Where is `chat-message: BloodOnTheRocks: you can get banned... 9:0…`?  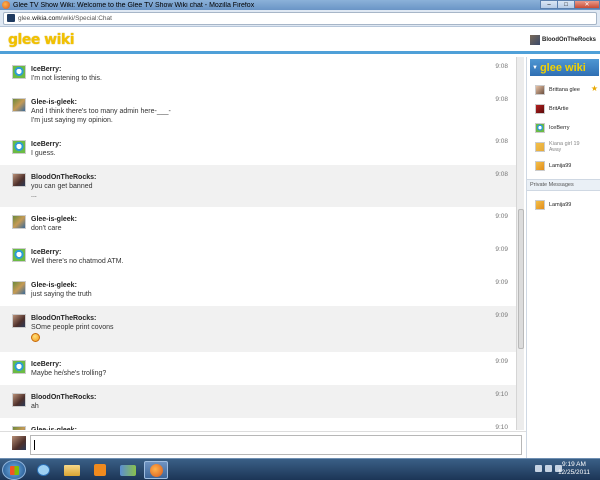
chat-message: BloodOnTheRocks: you can get banned... 9:0… is located at coordinates (258, 186).